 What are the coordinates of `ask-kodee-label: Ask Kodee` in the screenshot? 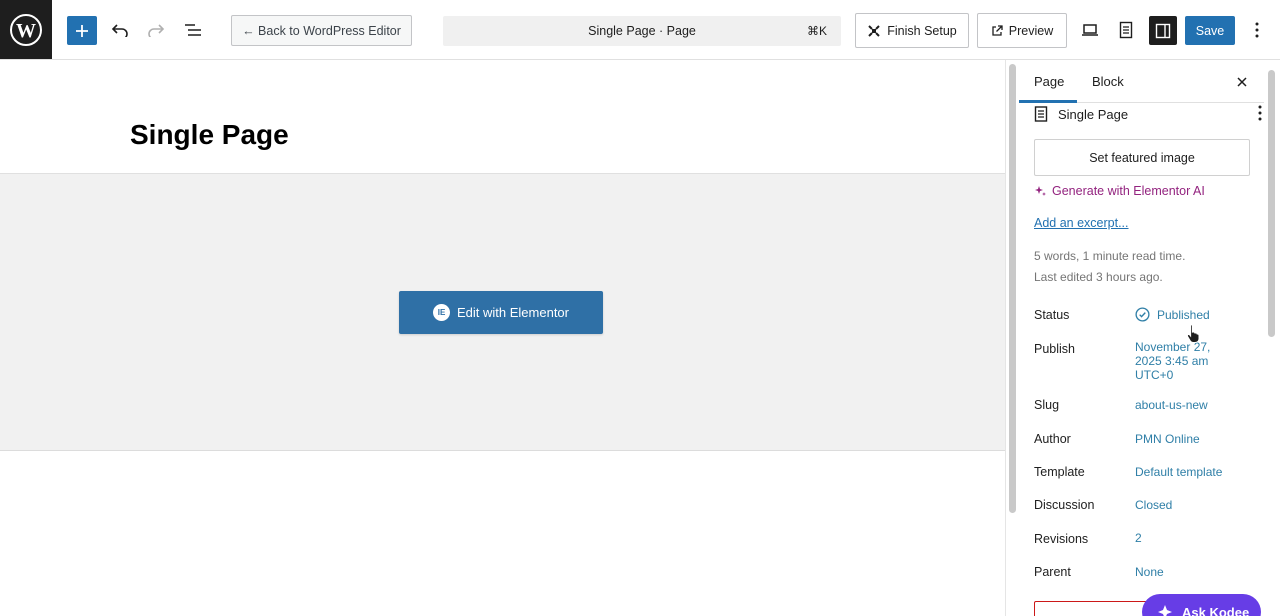 It's located at (1216, 610).